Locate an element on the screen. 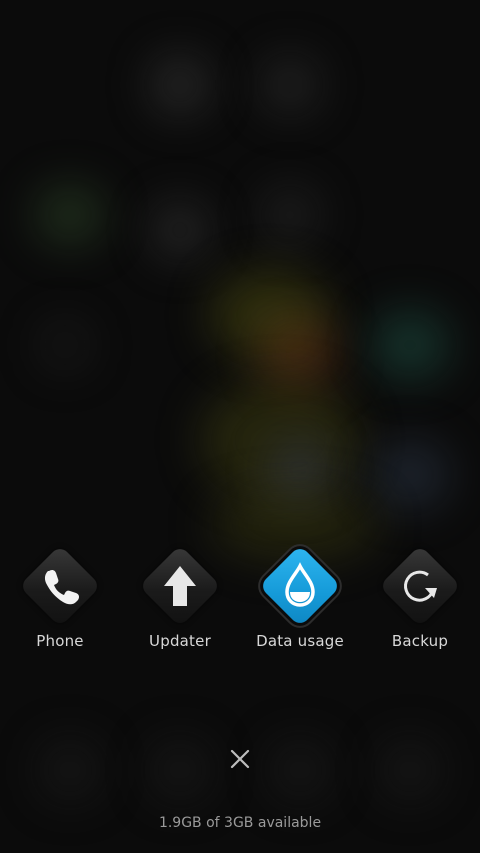 This screenshot has height=853, width=480. water-drop-icon is located at coordinates (300, 584).